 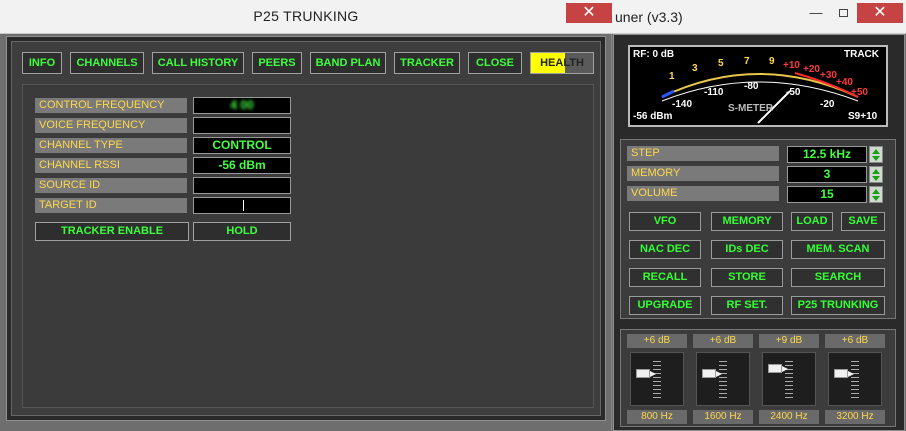 What do you see at coordinates (791, 65) in the screenshot?
I see `scale-mark: +10` at bounding box center [791, 65].